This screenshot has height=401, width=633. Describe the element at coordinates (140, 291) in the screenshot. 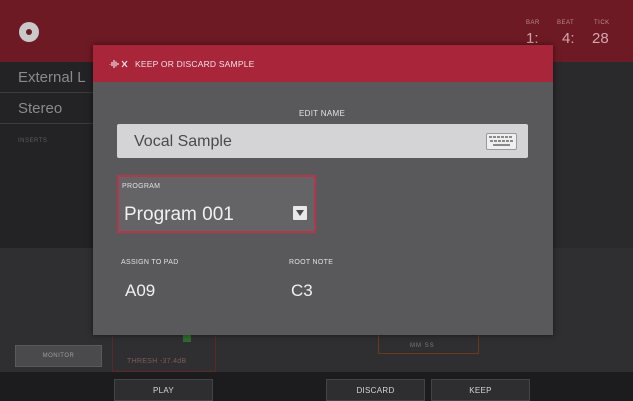

I see `assign-to-pad-value: A09` at that location.